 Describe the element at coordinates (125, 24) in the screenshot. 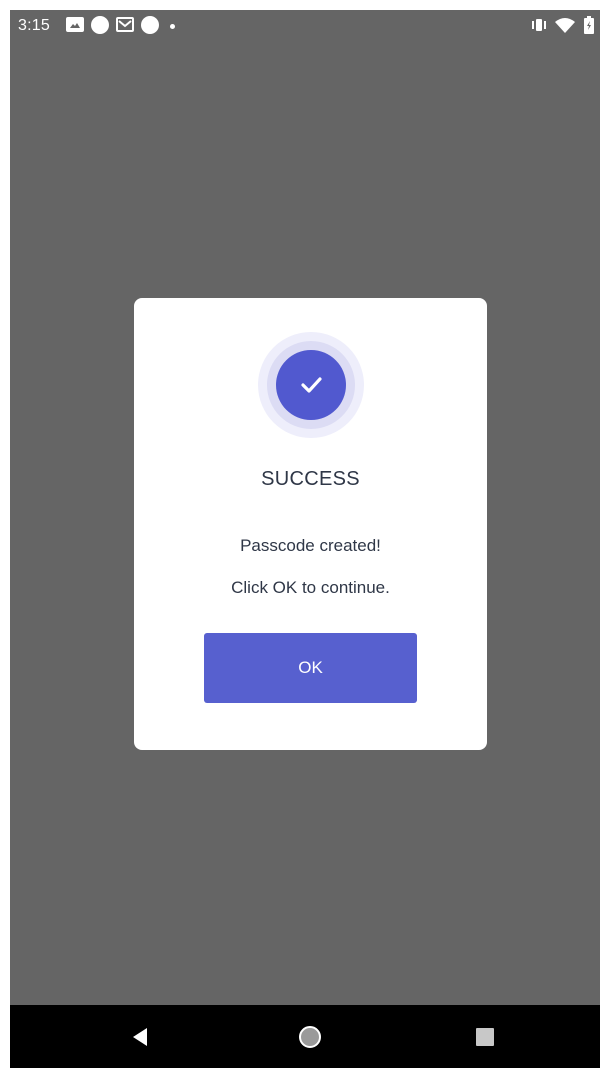

I see `mail-icon` at that location.